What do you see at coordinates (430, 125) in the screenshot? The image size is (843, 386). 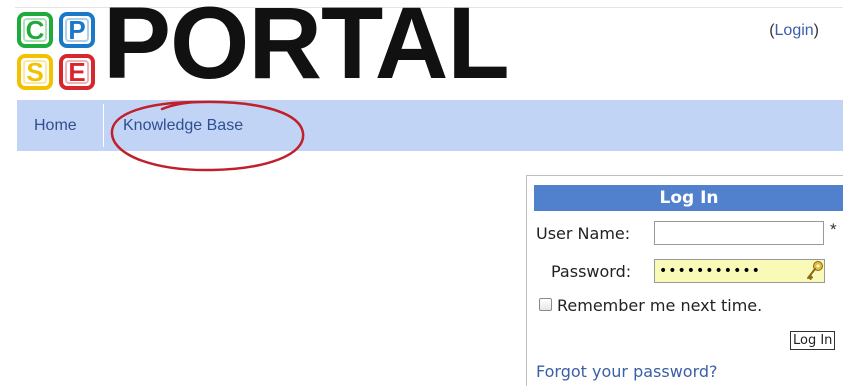 I see `nav-bar: Home Knowledge Base` at bounding box center [430, 125].